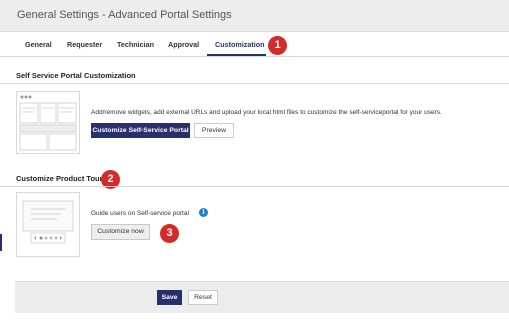  What do you see at coordinates (38, 44) in the screenshot?
I see `tab-general: General` at bounding box center [38, 44].